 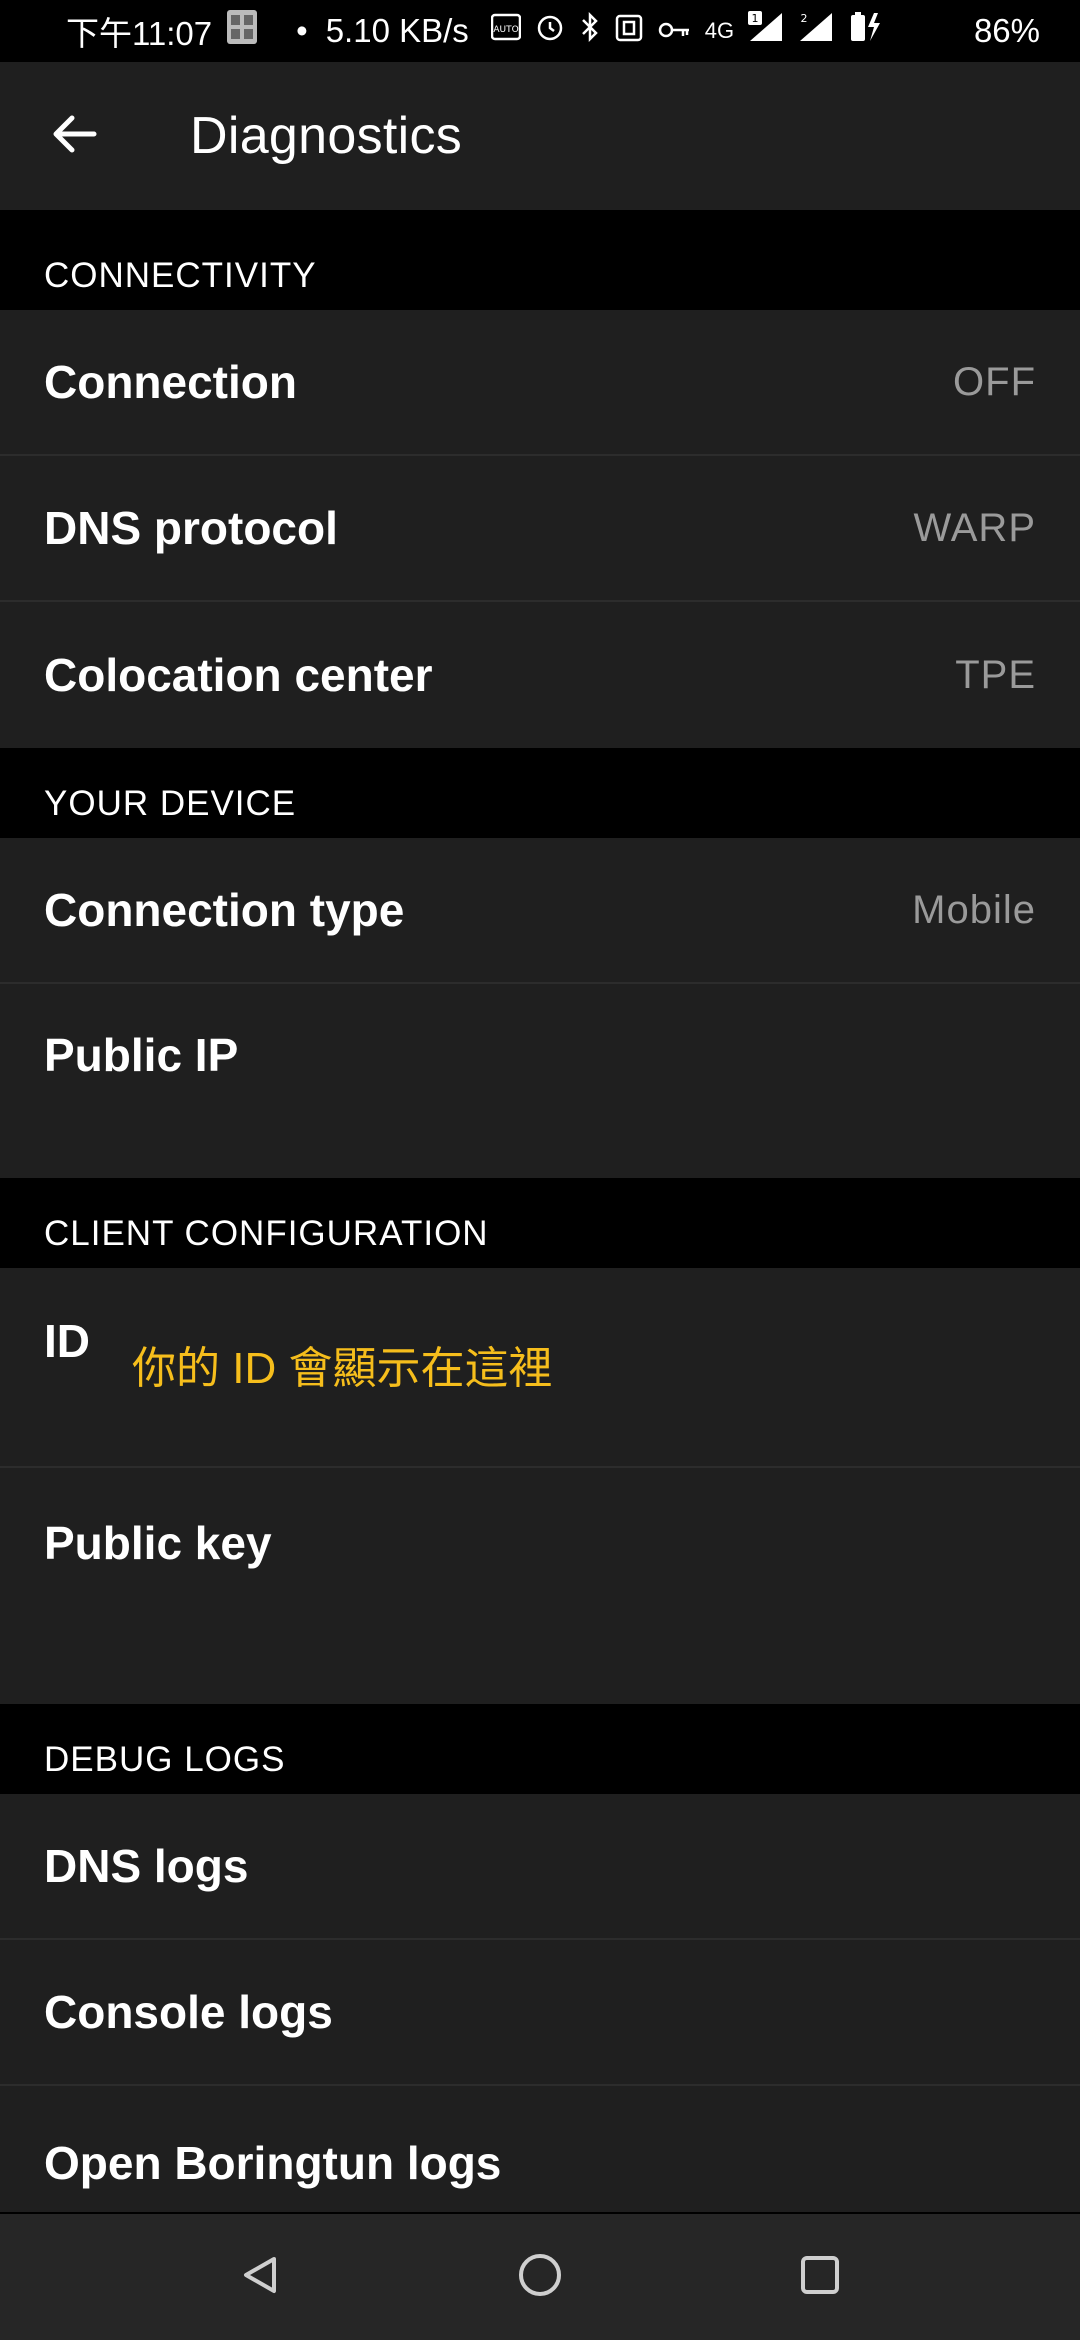 I want to click on row-dns-protocol: DNS protocol WARP, so click(x=540, y=529).